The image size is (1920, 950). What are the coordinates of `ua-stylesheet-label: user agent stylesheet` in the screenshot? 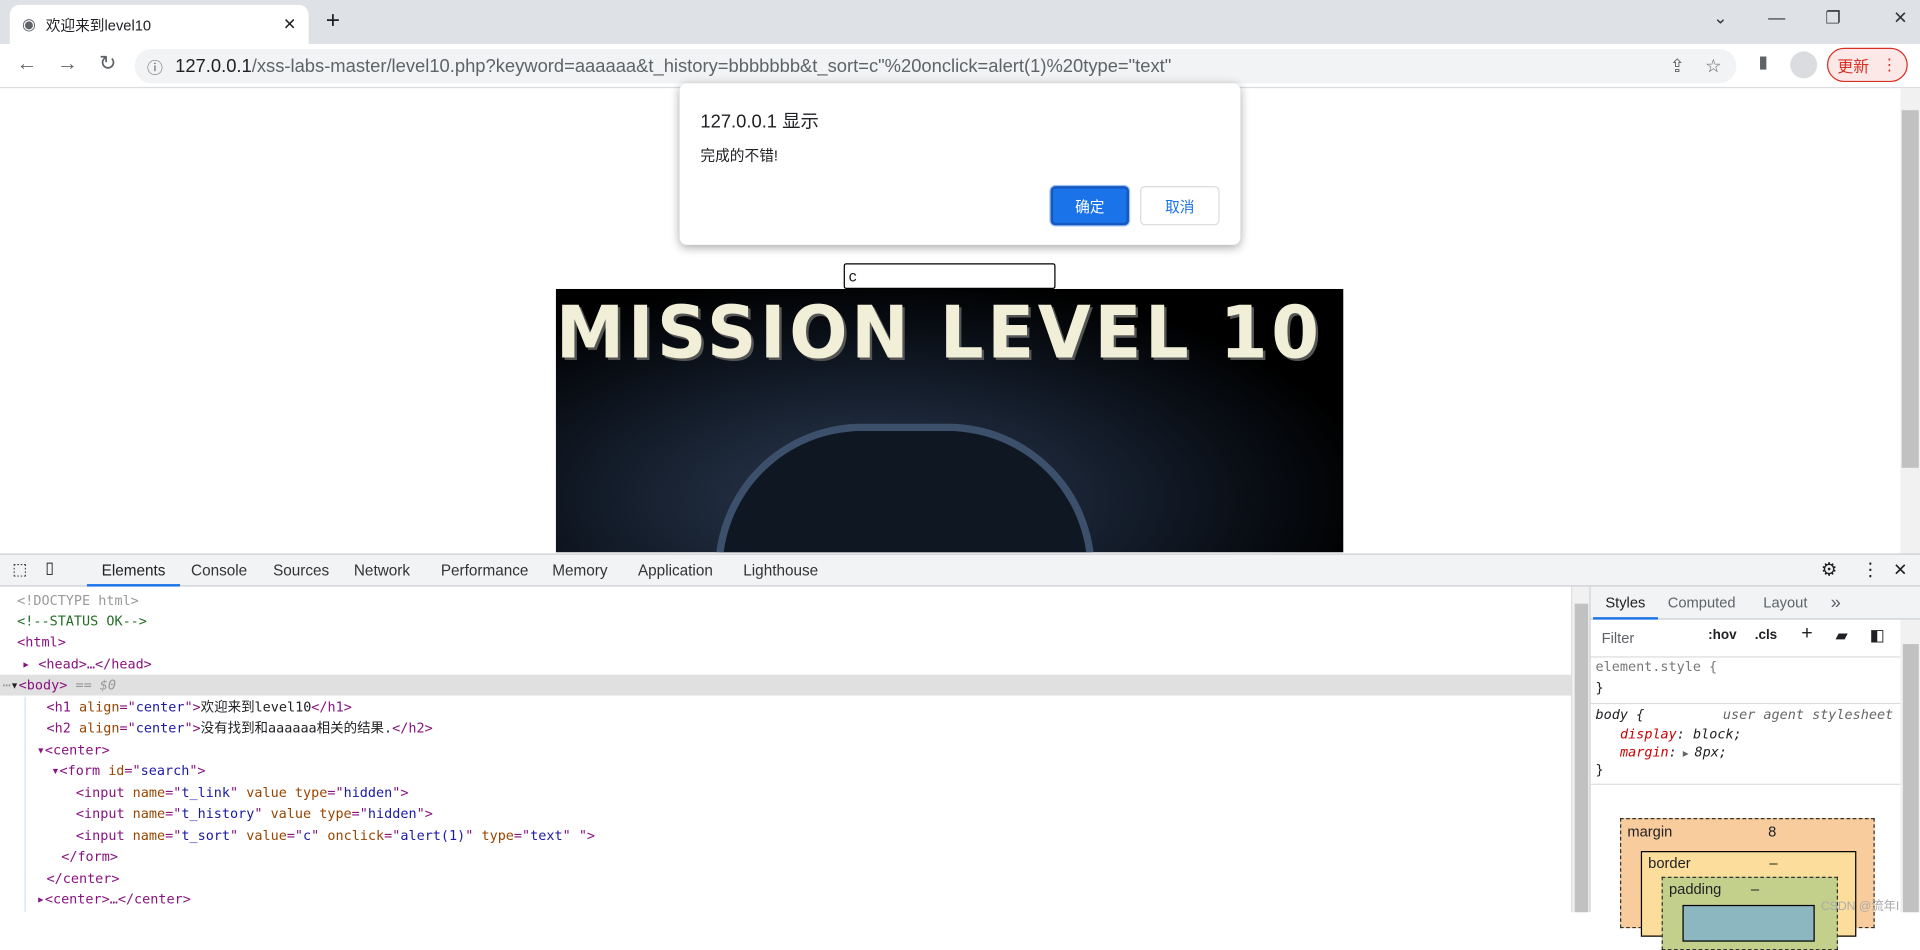 It's located at (1808, 714).